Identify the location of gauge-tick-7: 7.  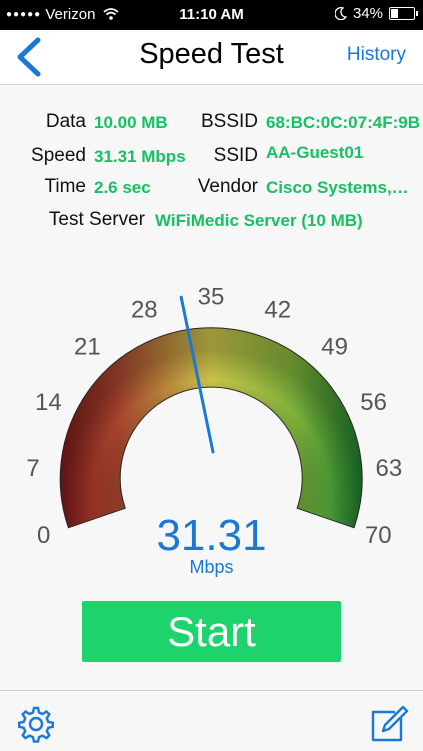
(32, 468).